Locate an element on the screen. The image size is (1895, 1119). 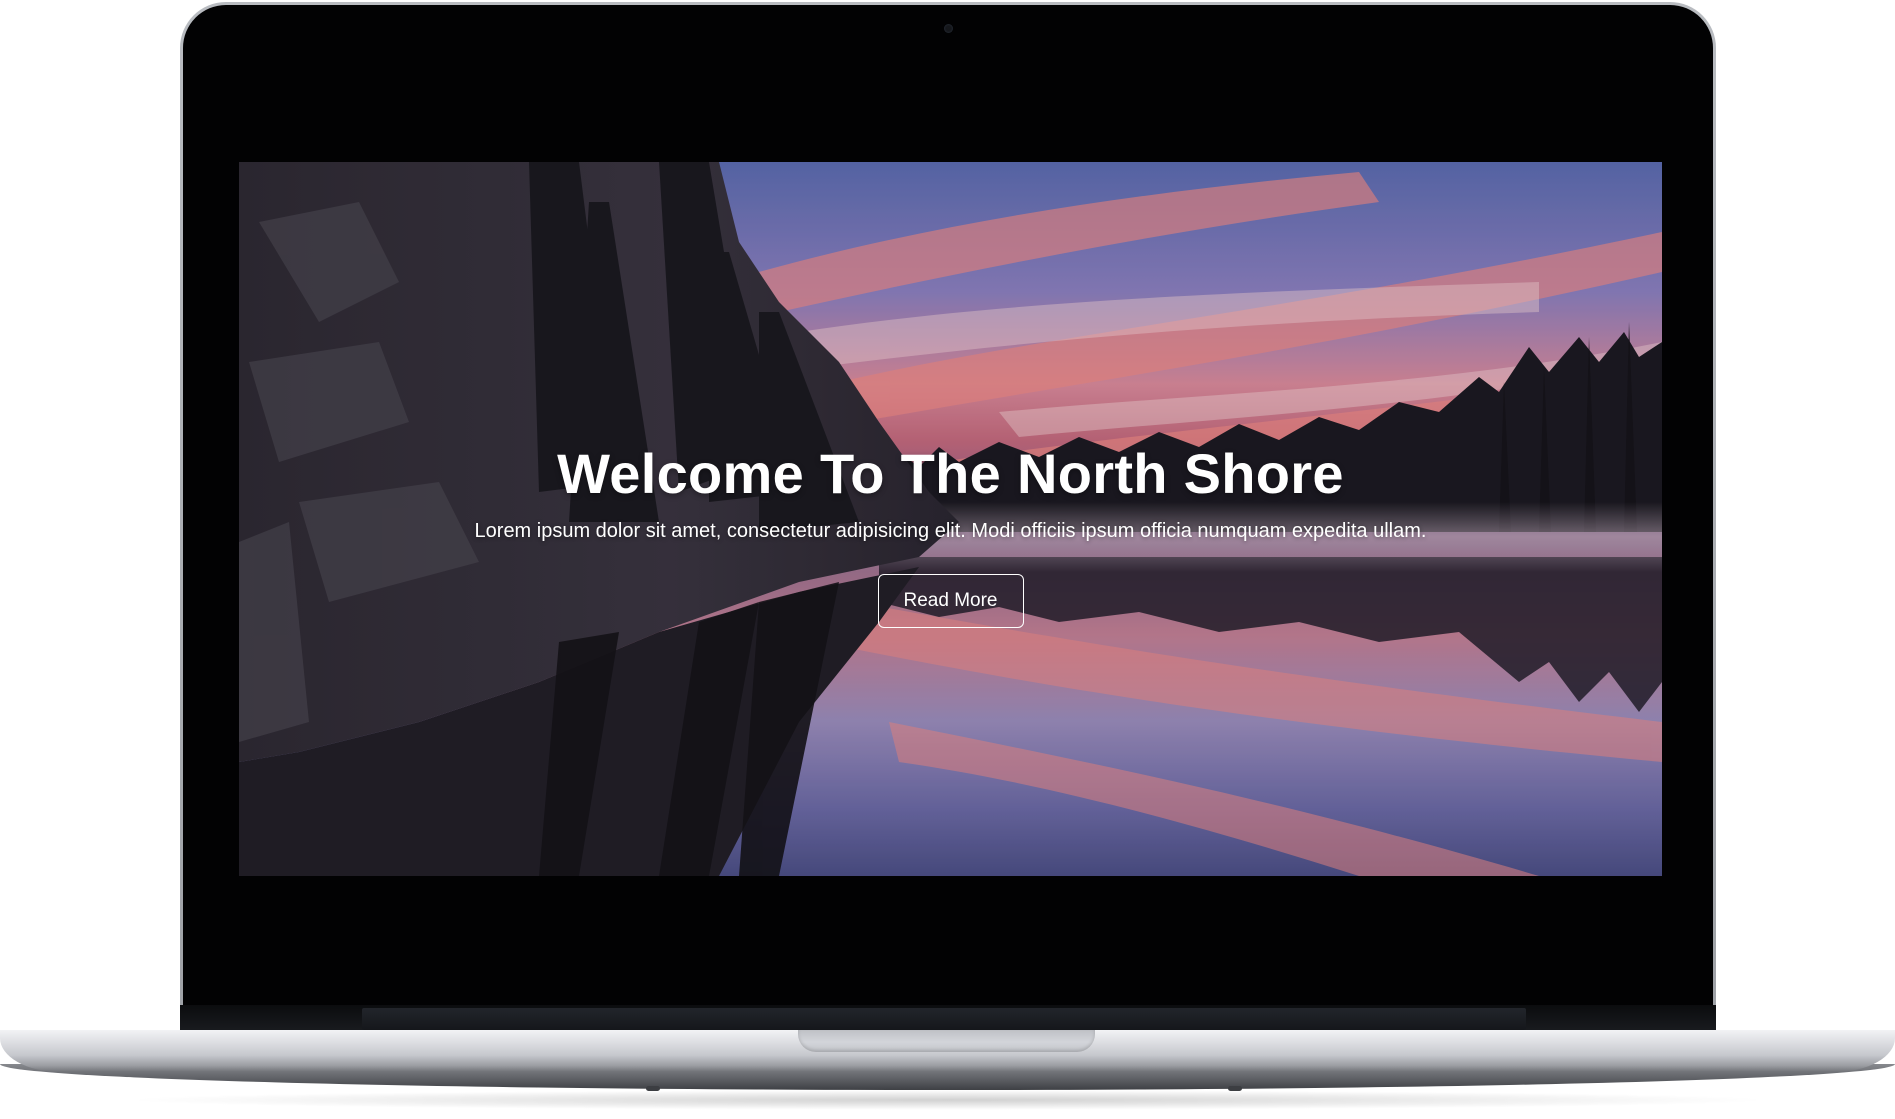
hero-title: Welcome To The North Shore is located at coordinates (950, 473).